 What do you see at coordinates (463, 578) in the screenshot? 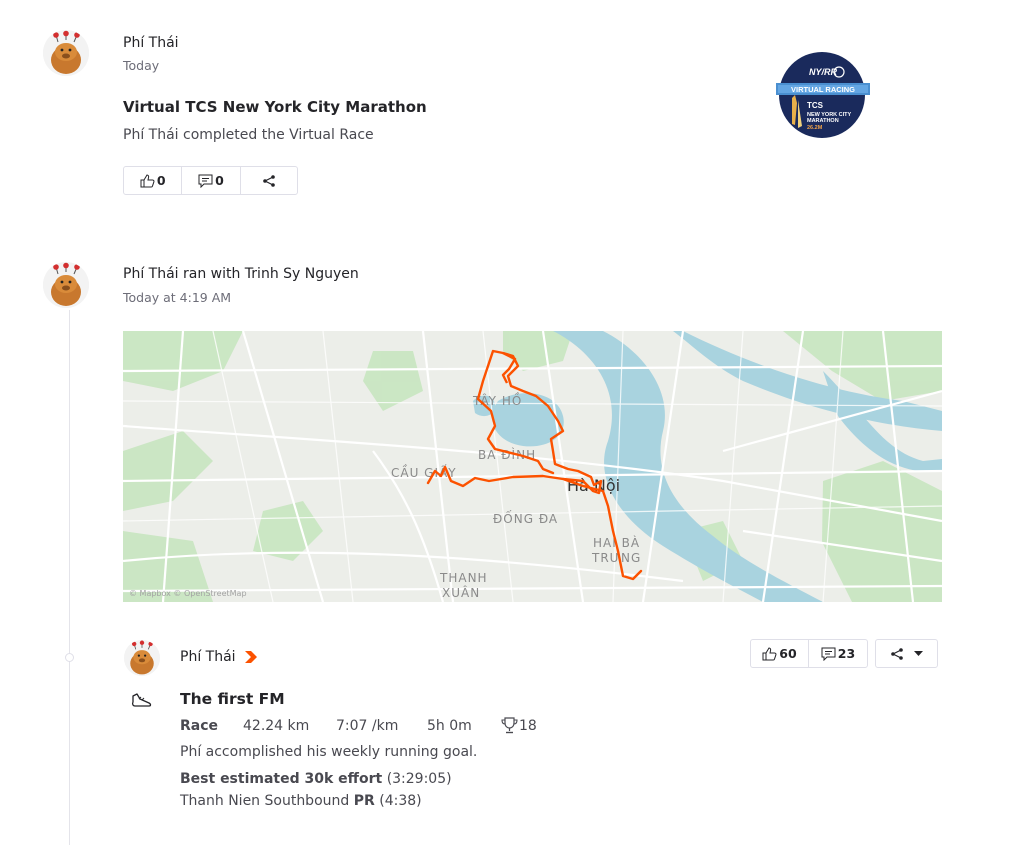
I see `map-label-thanh: THANH` at bounding box center [463, 578].